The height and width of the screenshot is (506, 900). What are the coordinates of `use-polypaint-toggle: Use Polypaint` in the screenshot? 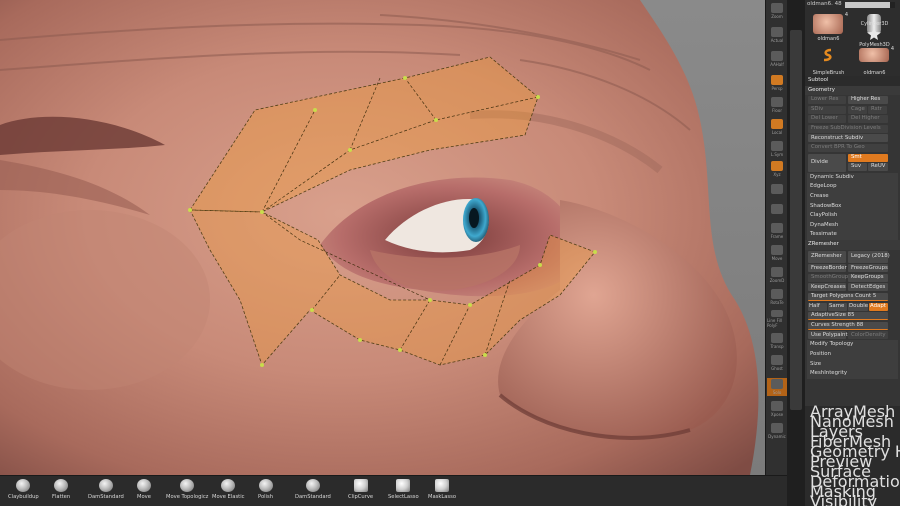 It's located at (828, 335).